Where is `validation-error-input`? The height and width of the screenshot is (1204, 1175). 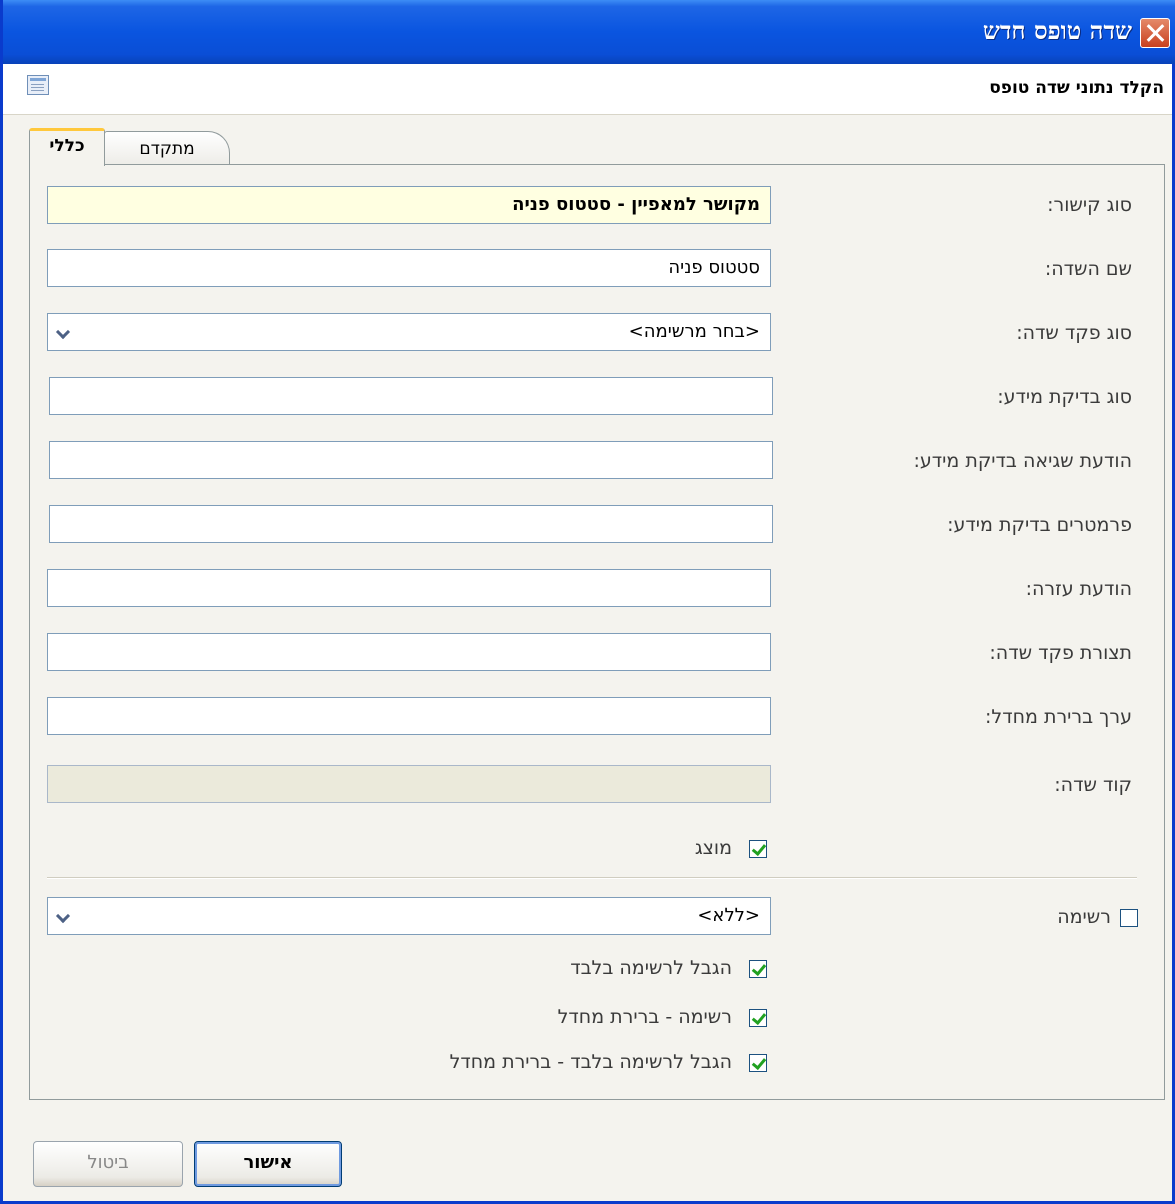
validation-error-input is located at coordinates (411, 460).